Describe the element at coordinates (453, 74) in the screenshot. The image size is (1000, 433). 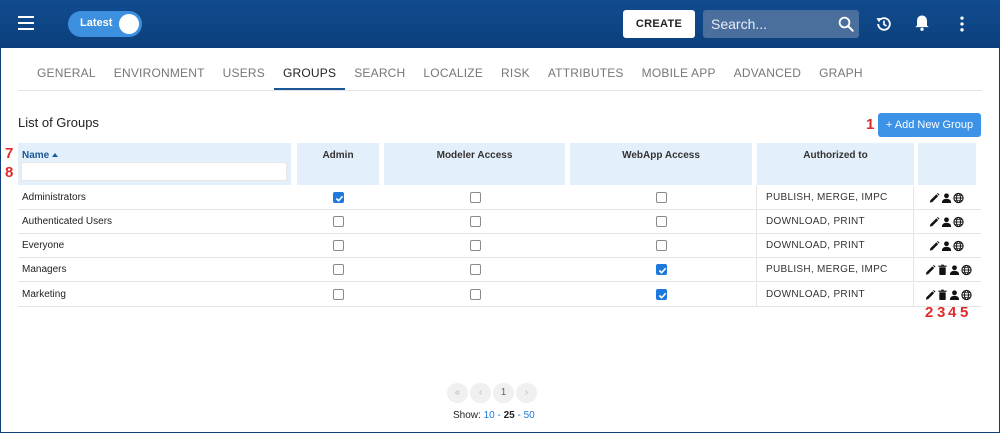
I see `tab-localize: LOCALIZE` at that location.